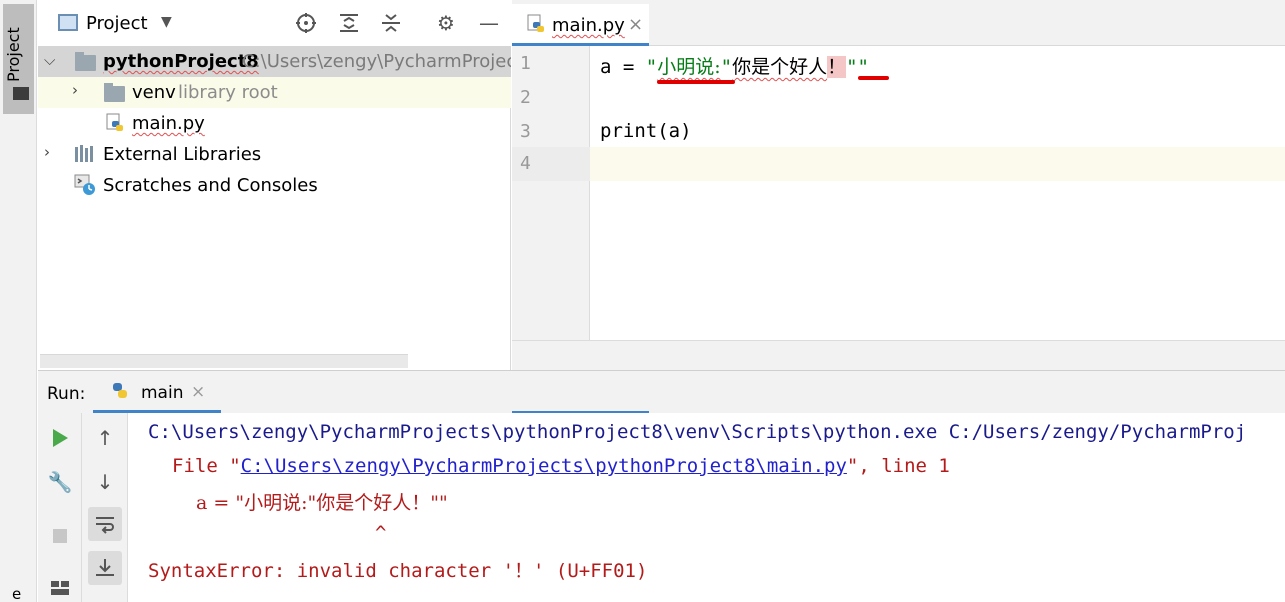  I want to click on file-name: main.py, so click(168, 123).